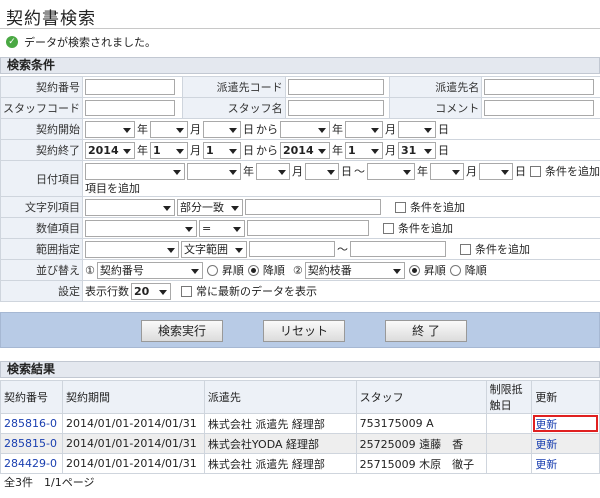 This screenshot has height=498, width=600. Describe the element at coordinates (31, 443) in the screenshot. I see `contract-no-link: 285815-0` at that location.